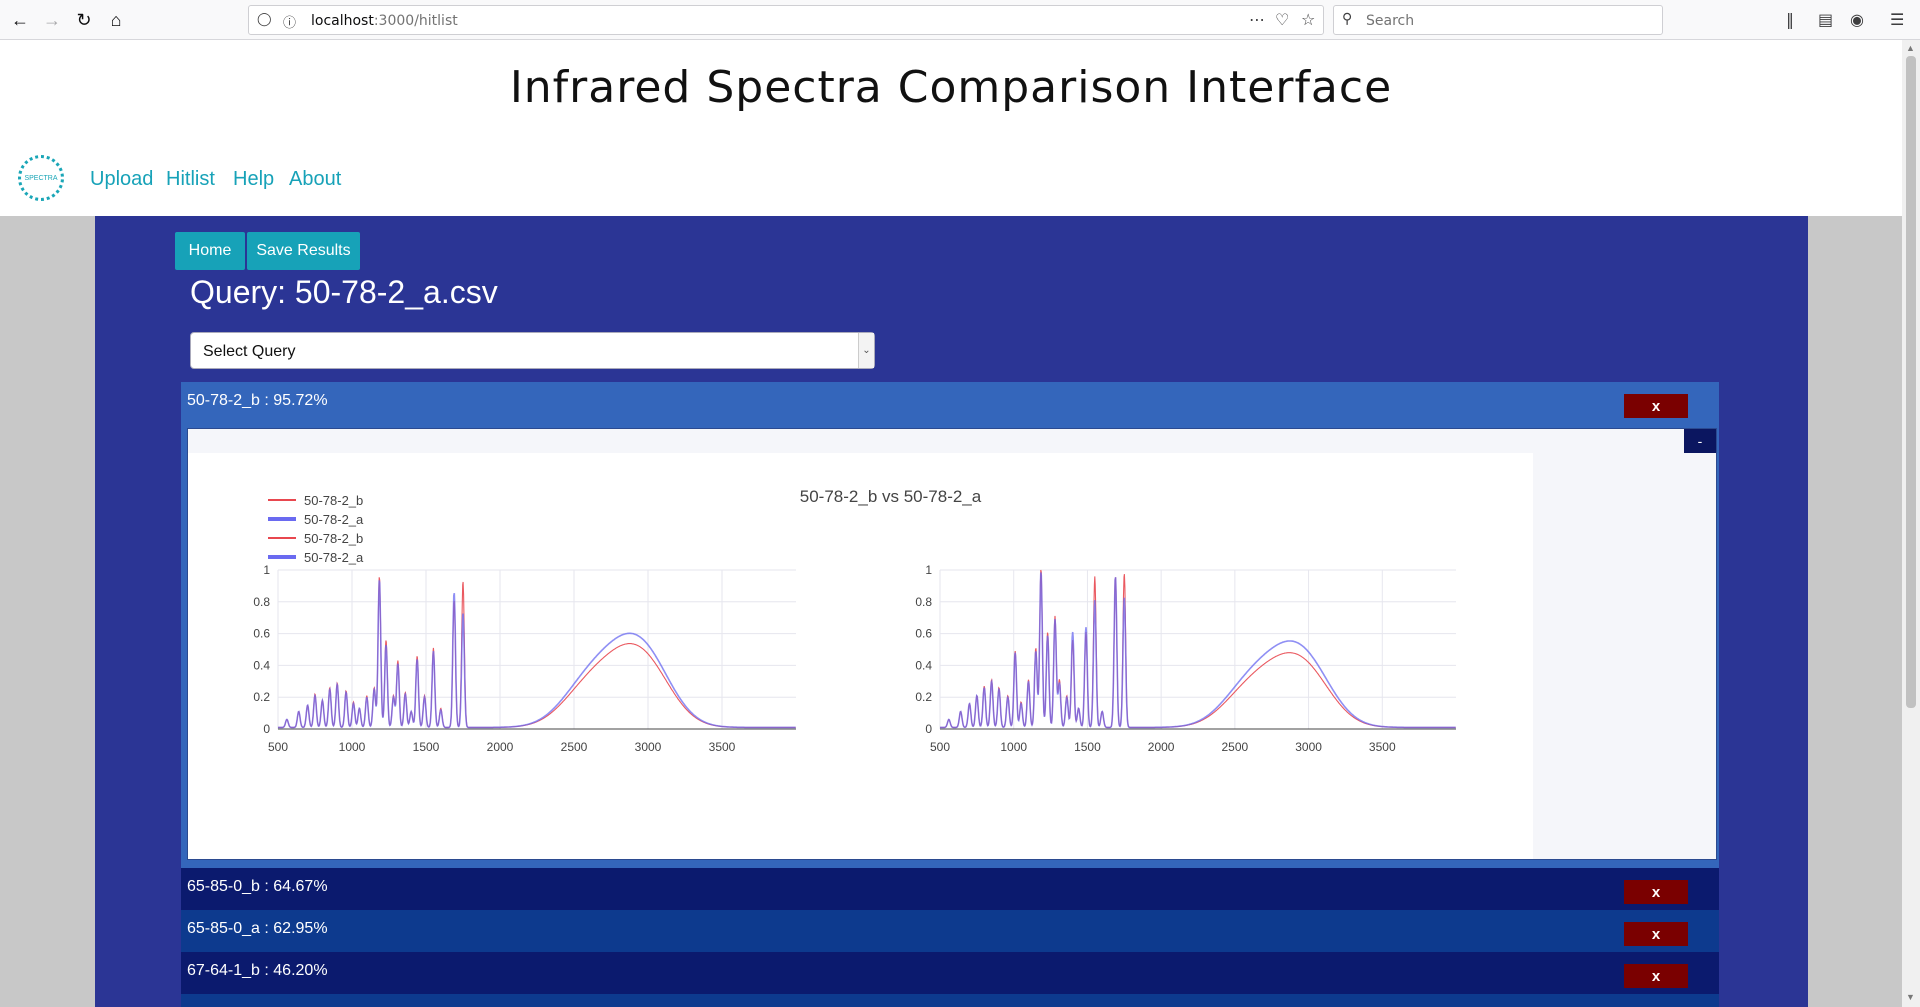  What do you see at coordinates (116, 20) in the screenshot?
I see `home-icon: ⌂` at bounding box center [116, 20].